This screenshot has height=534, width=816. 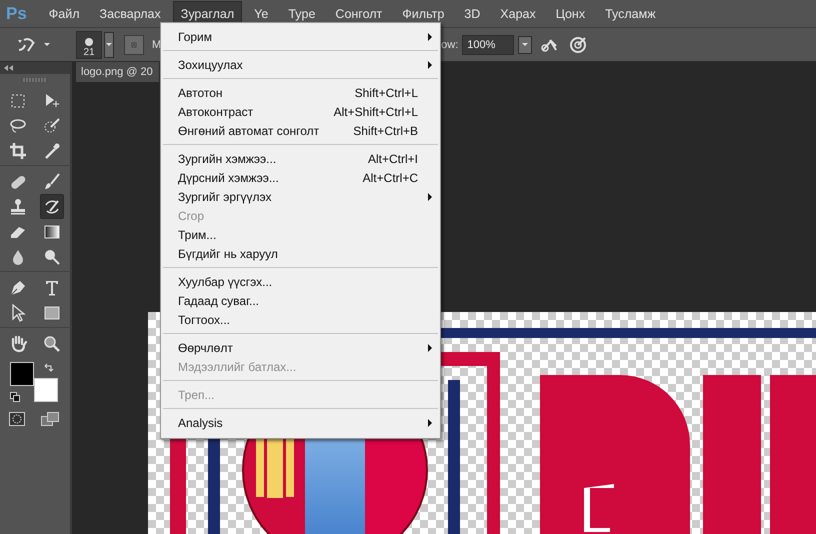 I want to click on flow-field: 100%, so click(x=488, y=44).